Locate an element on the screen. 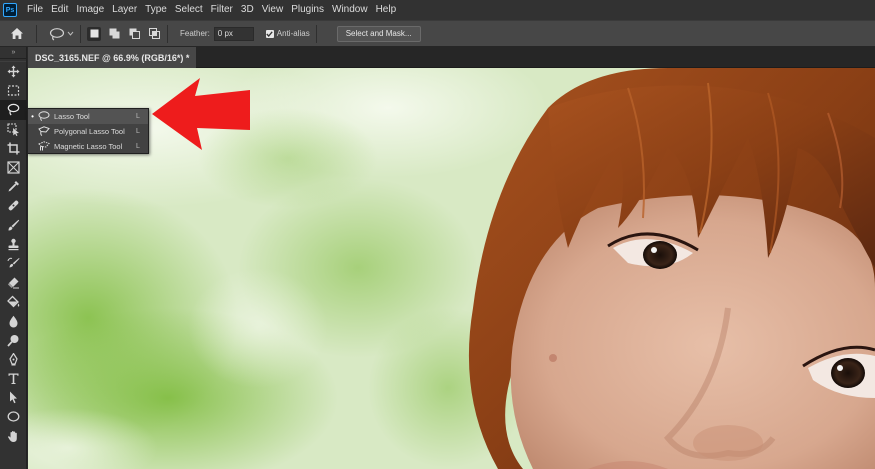 The height and width of the screenshot is (469, 875). move-icon is located at coordinates (13, 71).